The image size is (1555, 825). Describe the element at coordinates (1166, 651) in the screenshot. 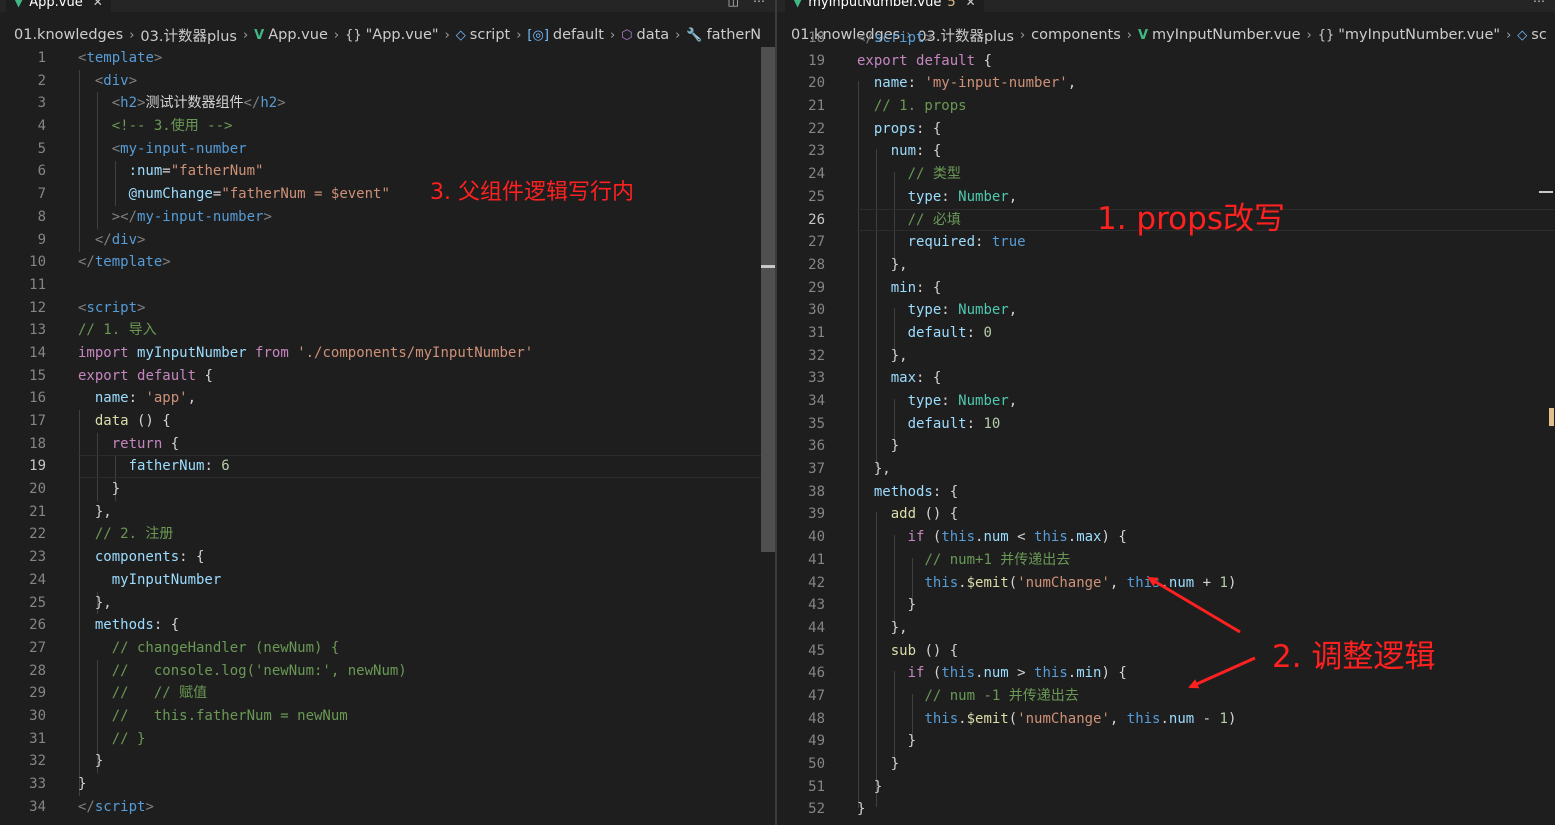

I see `code-line: 45 sub () {` at that location.